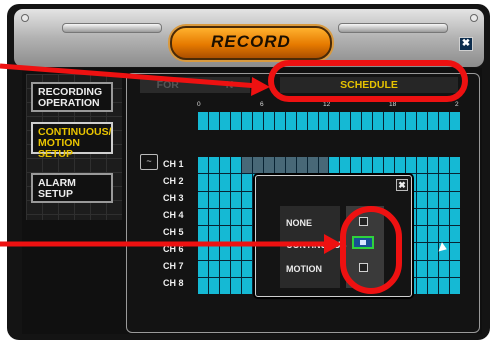 This screenshot has width=497, height=348. What do you see at coordinates (171, 244) in the screenshot?
I see `arrow-to-continuous-option` at bounding box center [171, 244].